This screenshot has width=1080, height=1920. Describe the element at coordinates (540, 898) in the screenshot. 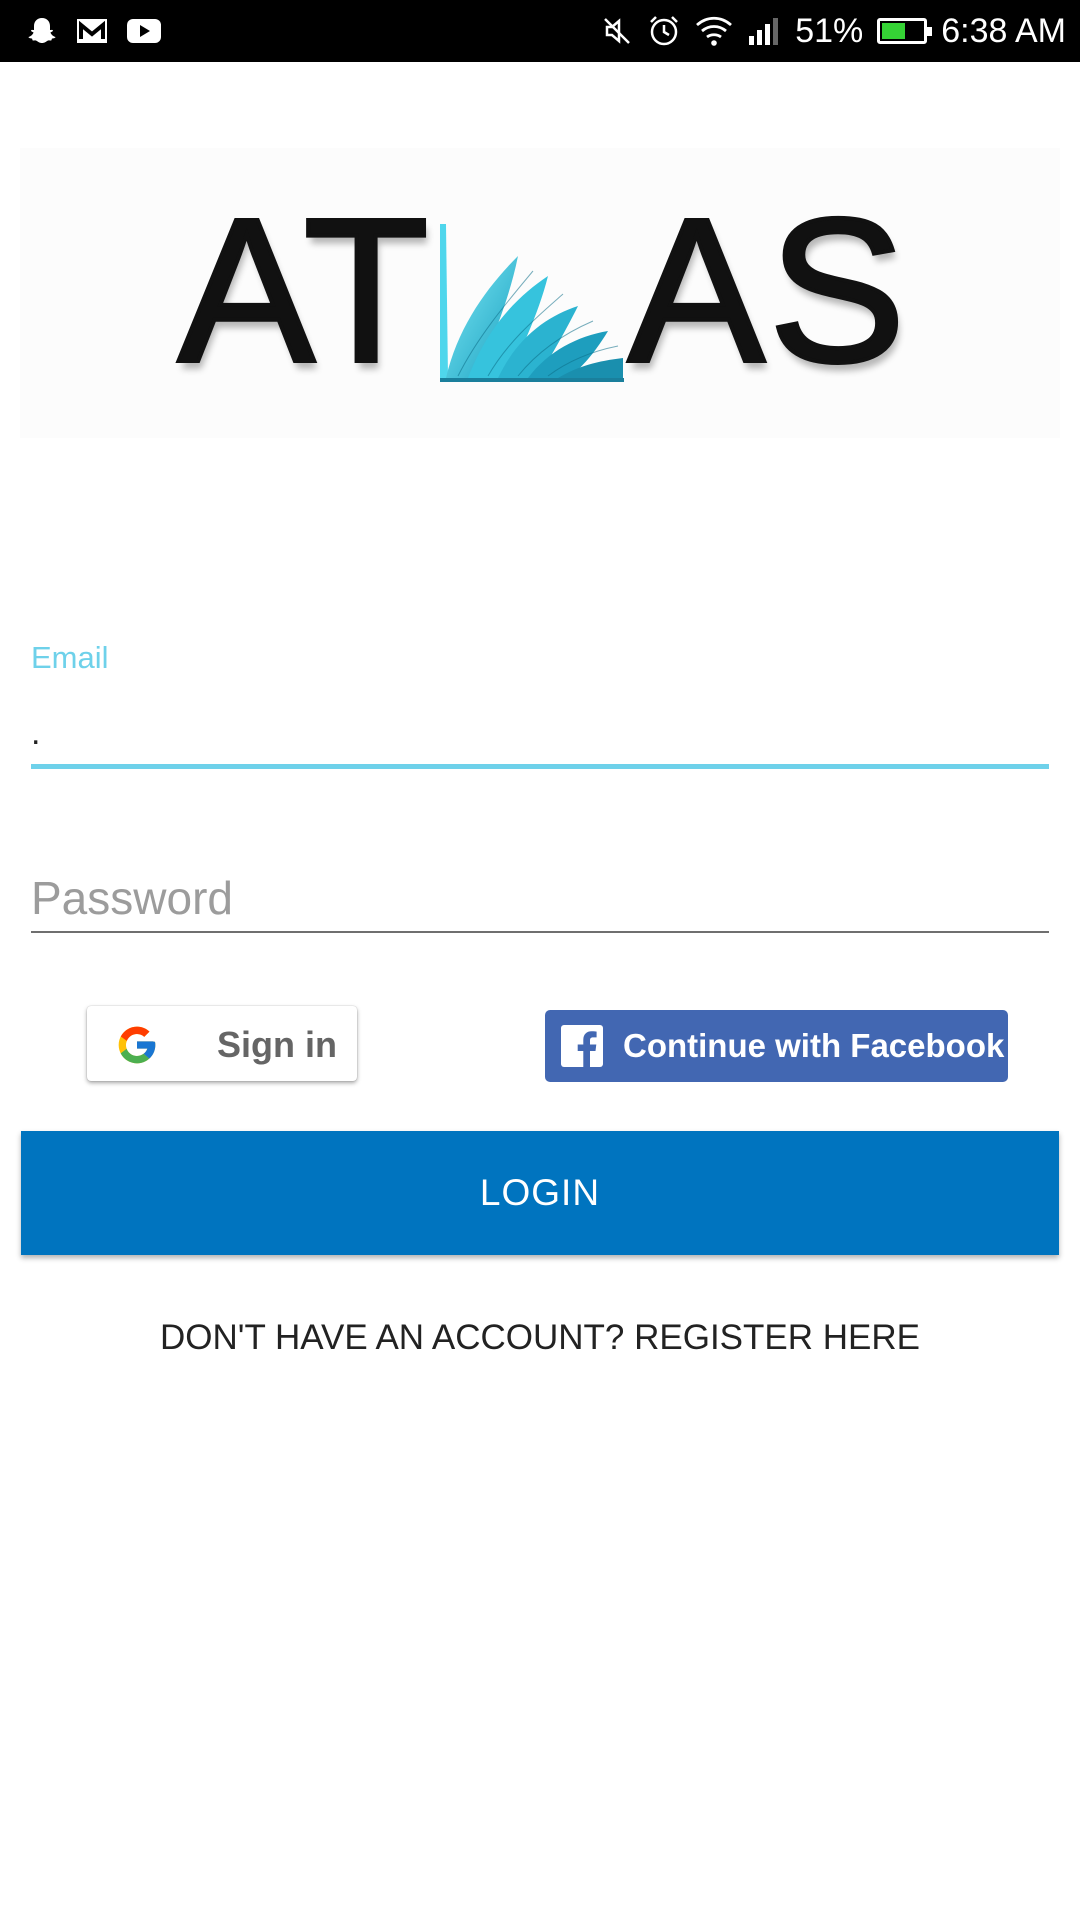

I see `password-field` at that location.